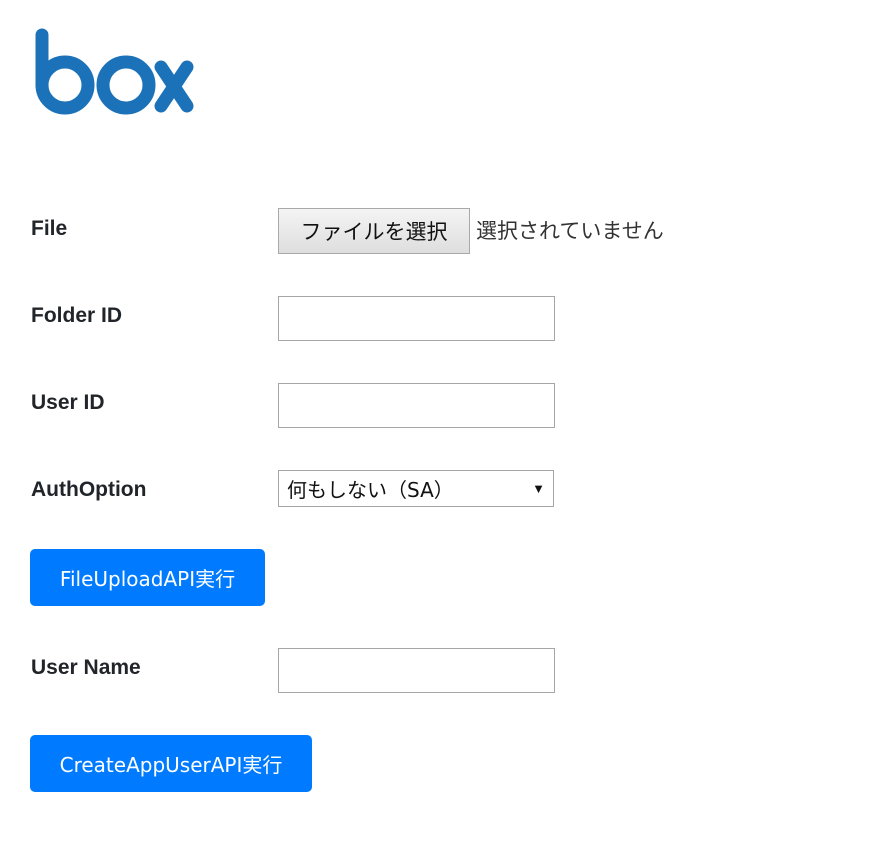 This screenshot has height=867, width=872. Describe the element at coordinates (416, 670) in the screenshot. I see `user-name-input` at that location.